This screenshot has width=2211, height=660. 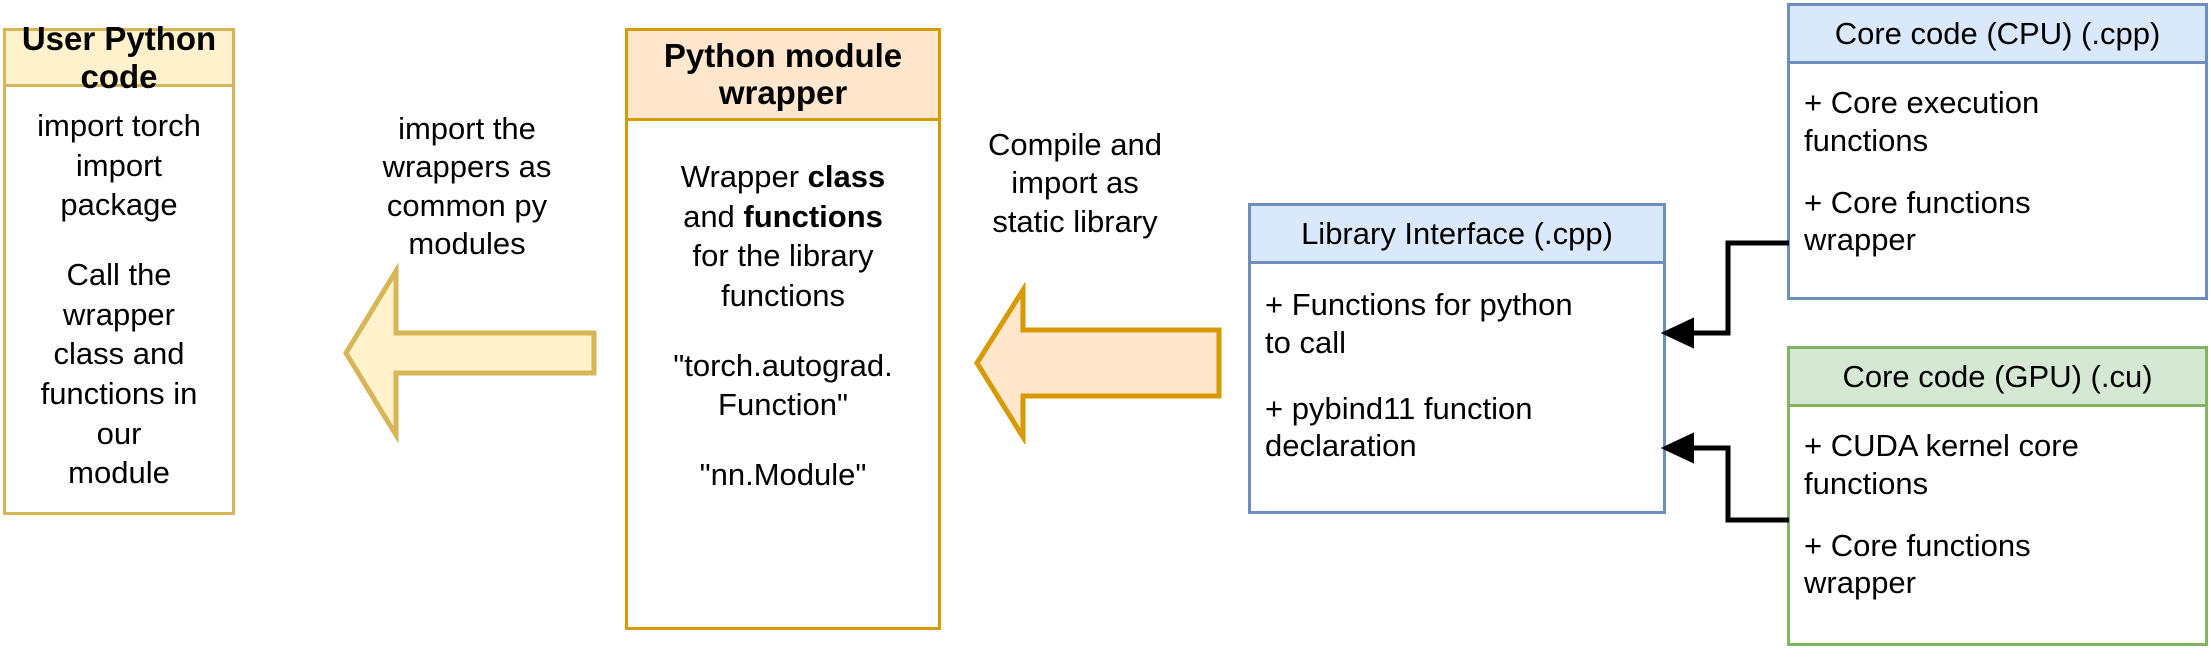 I want to click on arrow2-label-line-2: import as, so click(x=1075, y=183).